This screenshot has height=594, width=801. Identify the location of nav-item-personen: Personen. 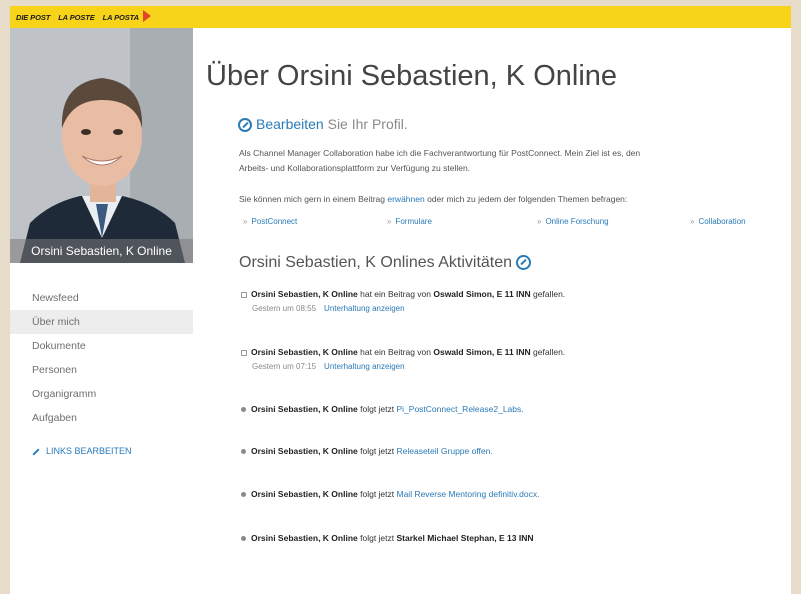
(101, 370).